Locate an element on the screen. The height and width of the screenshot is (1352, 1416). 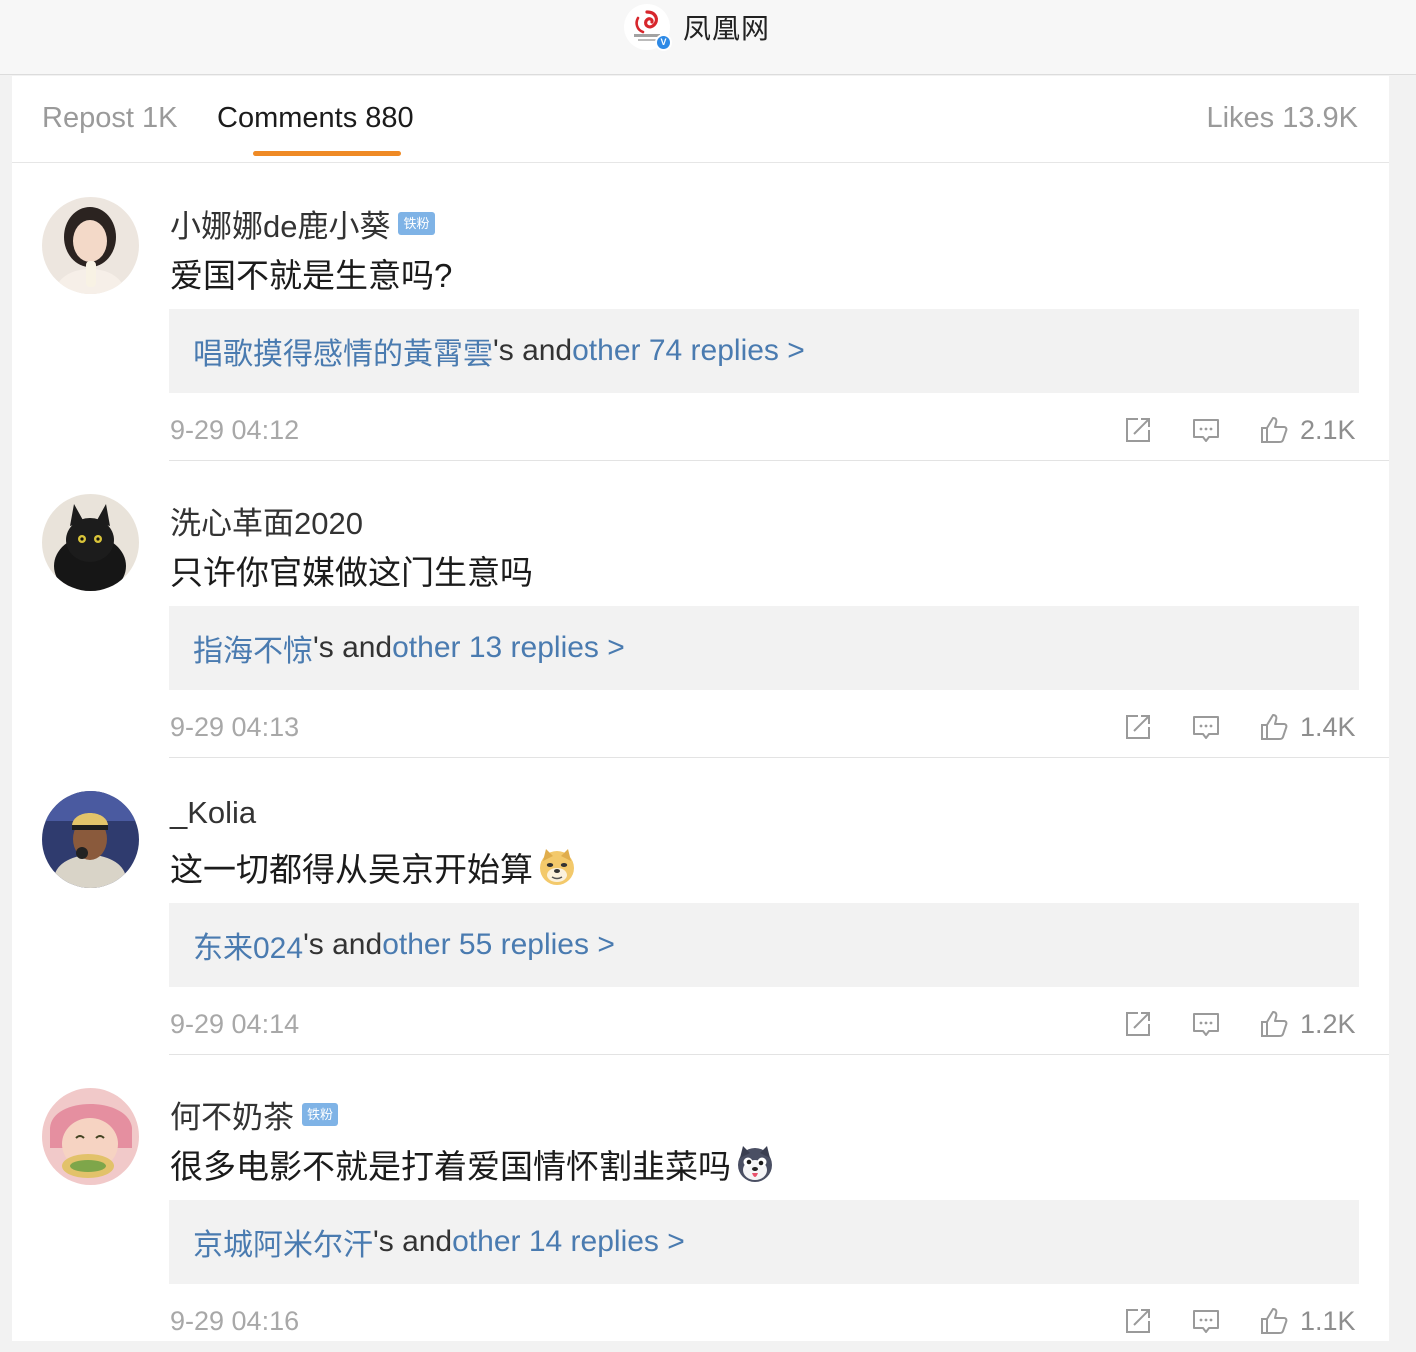
comment-actions: 1.4K is located at coordinates (1239, 727).